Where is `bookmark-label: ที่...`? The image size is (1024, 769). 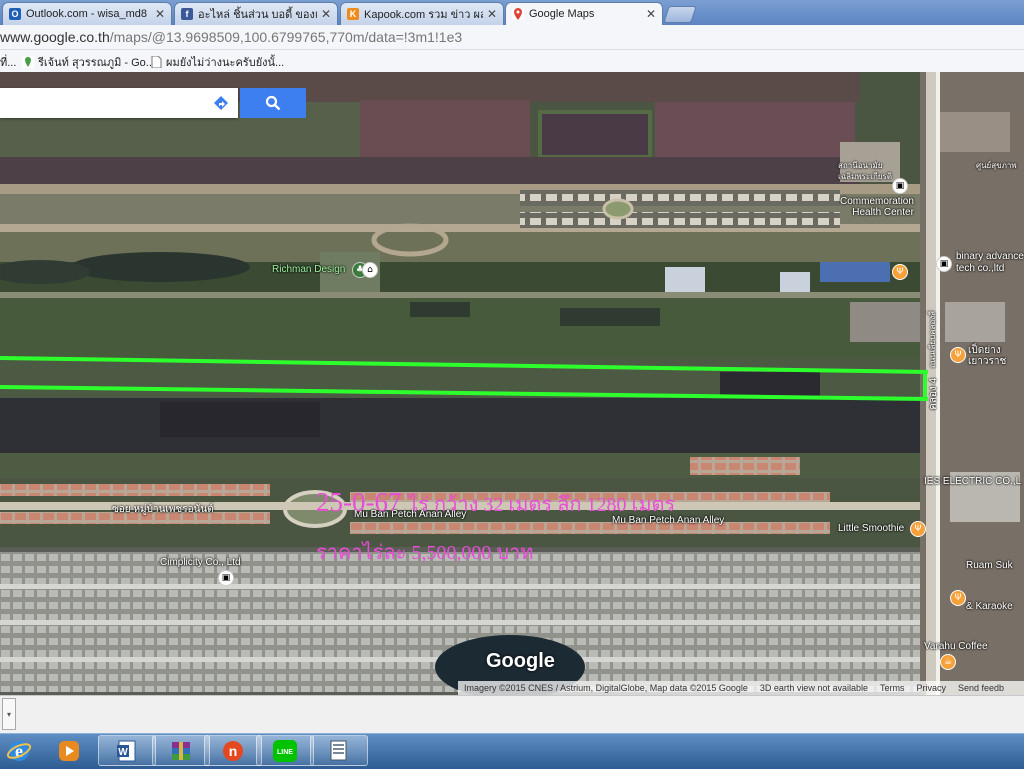 bookmark-label: ที่... is located at coordinates (8, 63).